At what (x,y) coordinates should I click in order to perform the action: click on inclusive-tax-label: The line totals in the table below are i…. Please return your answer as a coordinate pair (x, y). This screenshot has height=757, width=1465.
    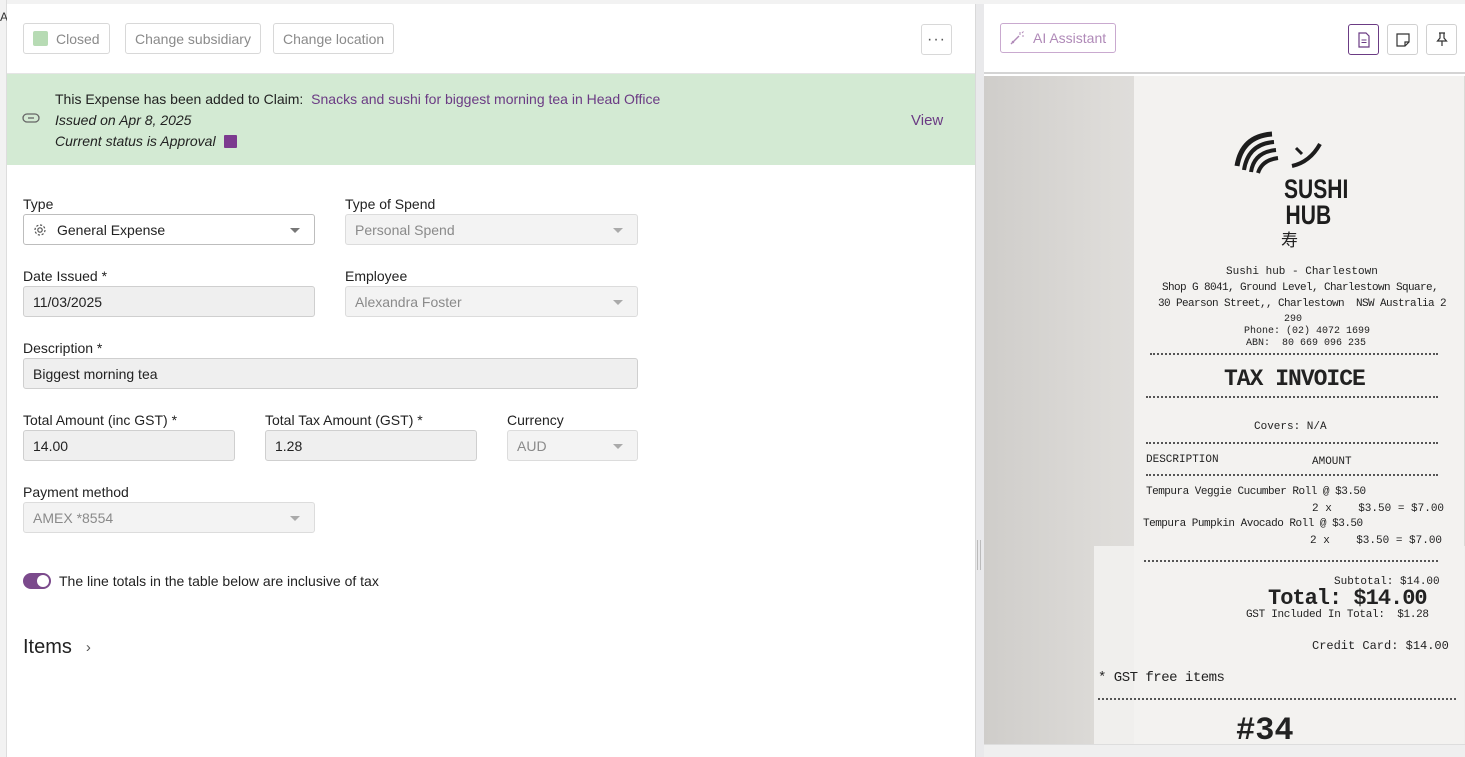
    Looking at the image, I should click on (219, 581).